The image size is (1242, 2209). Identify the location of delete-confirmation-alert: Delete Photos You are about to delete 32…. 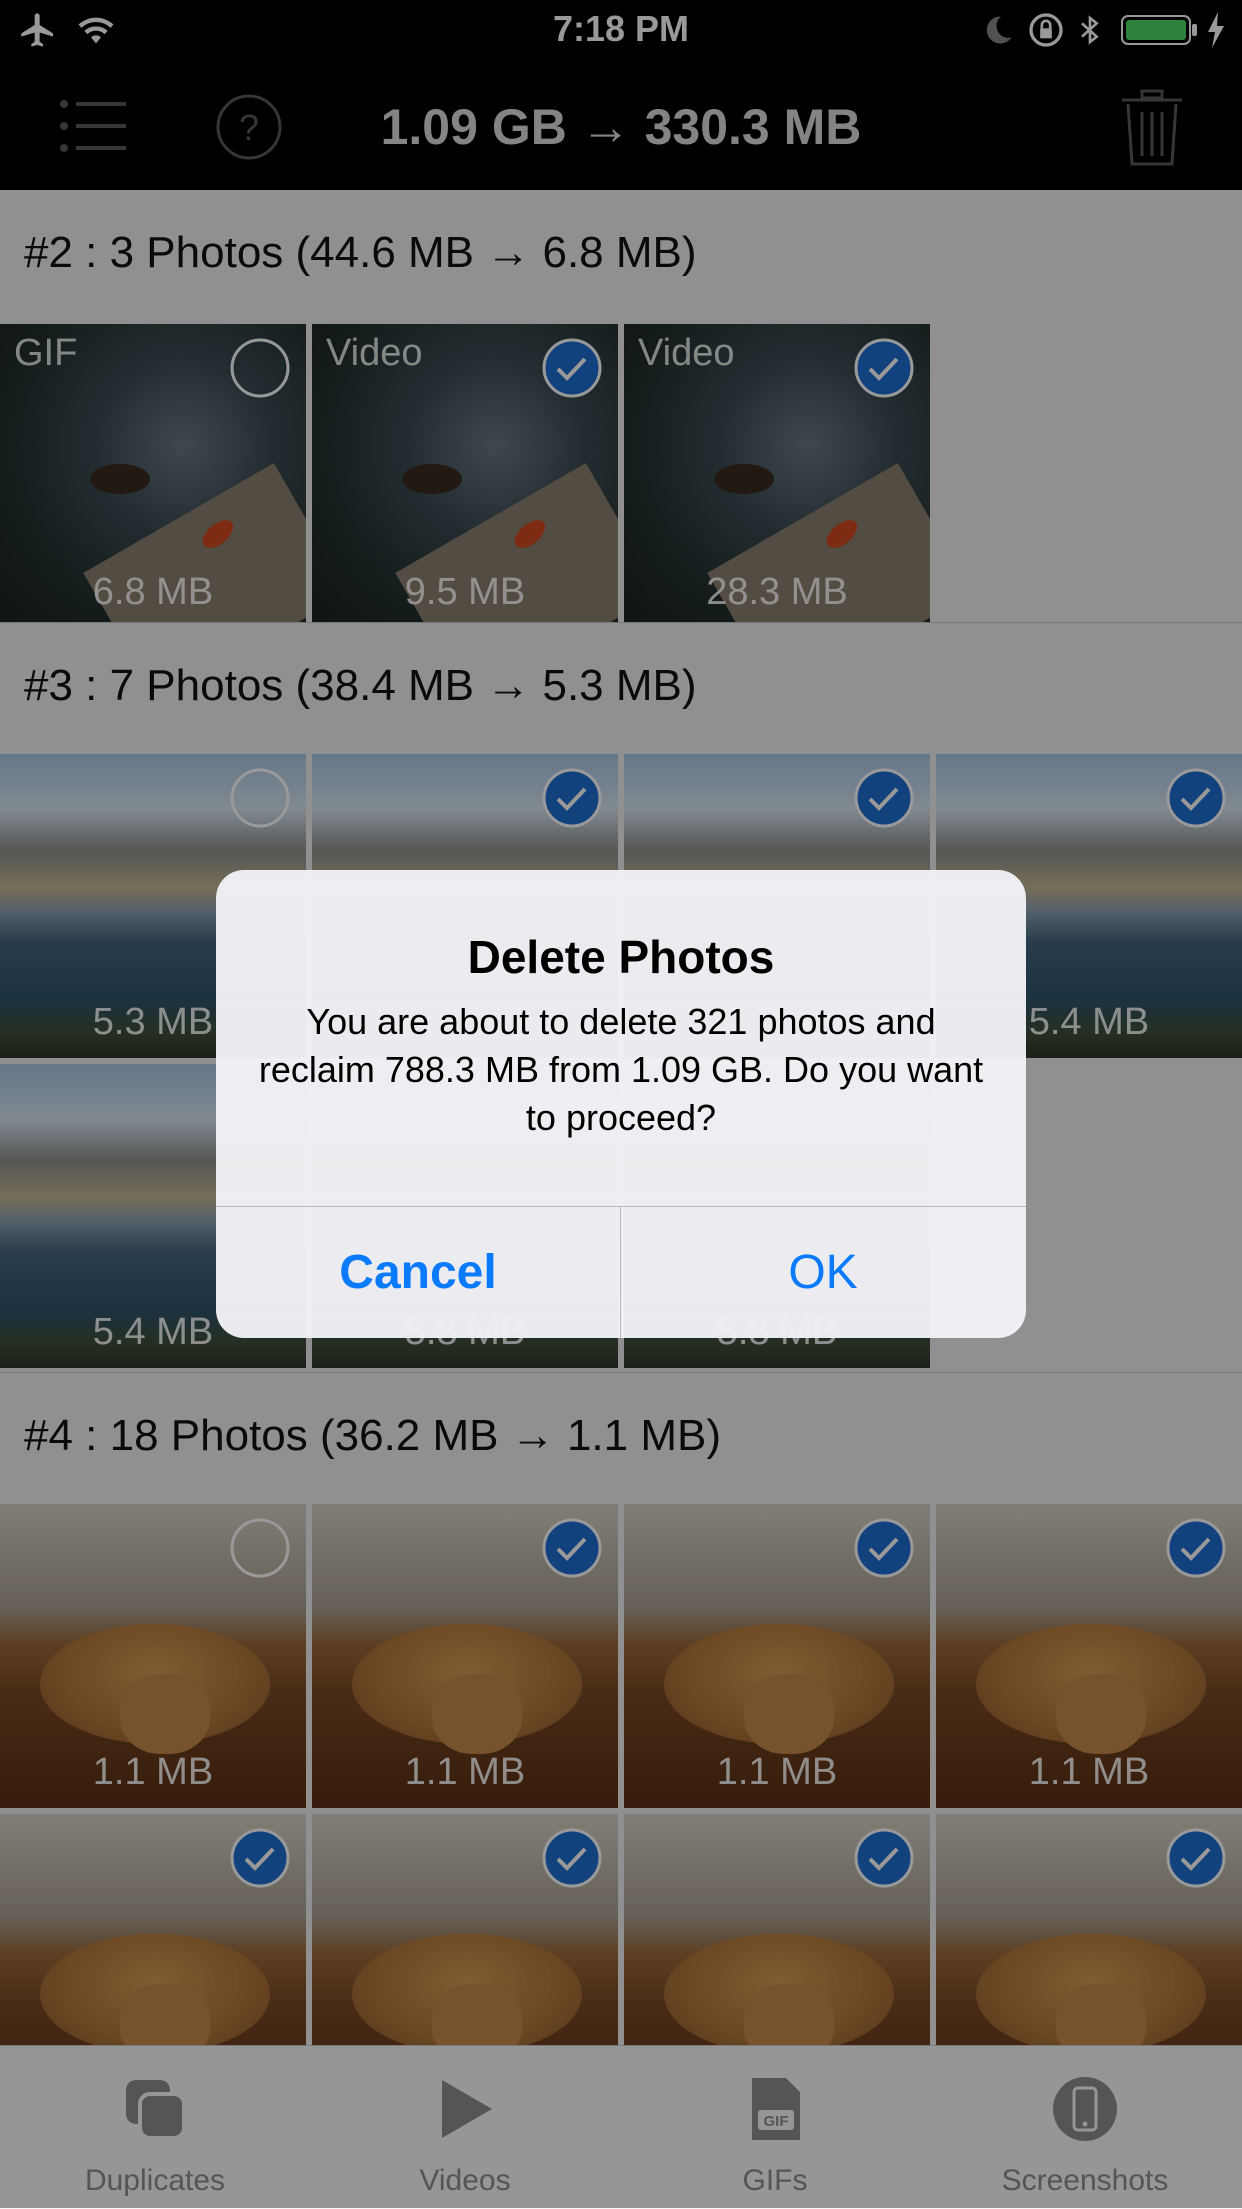
(621, 1104).